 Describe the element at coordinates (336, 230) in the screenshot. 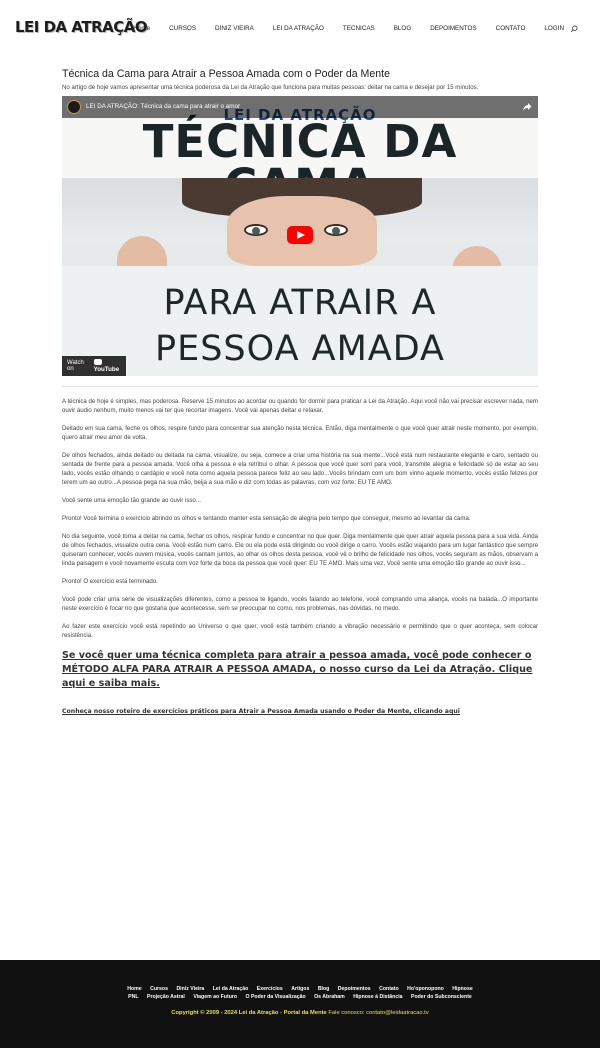

I see `eye-right` at that location.